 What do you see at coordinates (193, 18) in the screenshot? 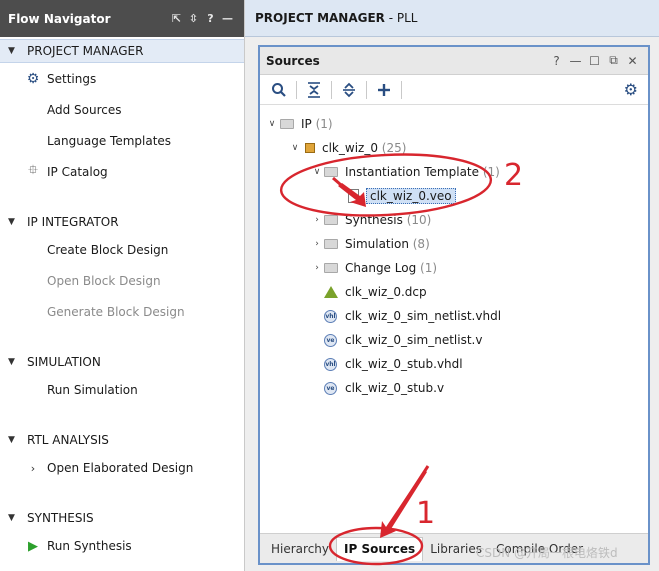
I see `expand-all-icon: ⇳` at bounding box center [193, 18].